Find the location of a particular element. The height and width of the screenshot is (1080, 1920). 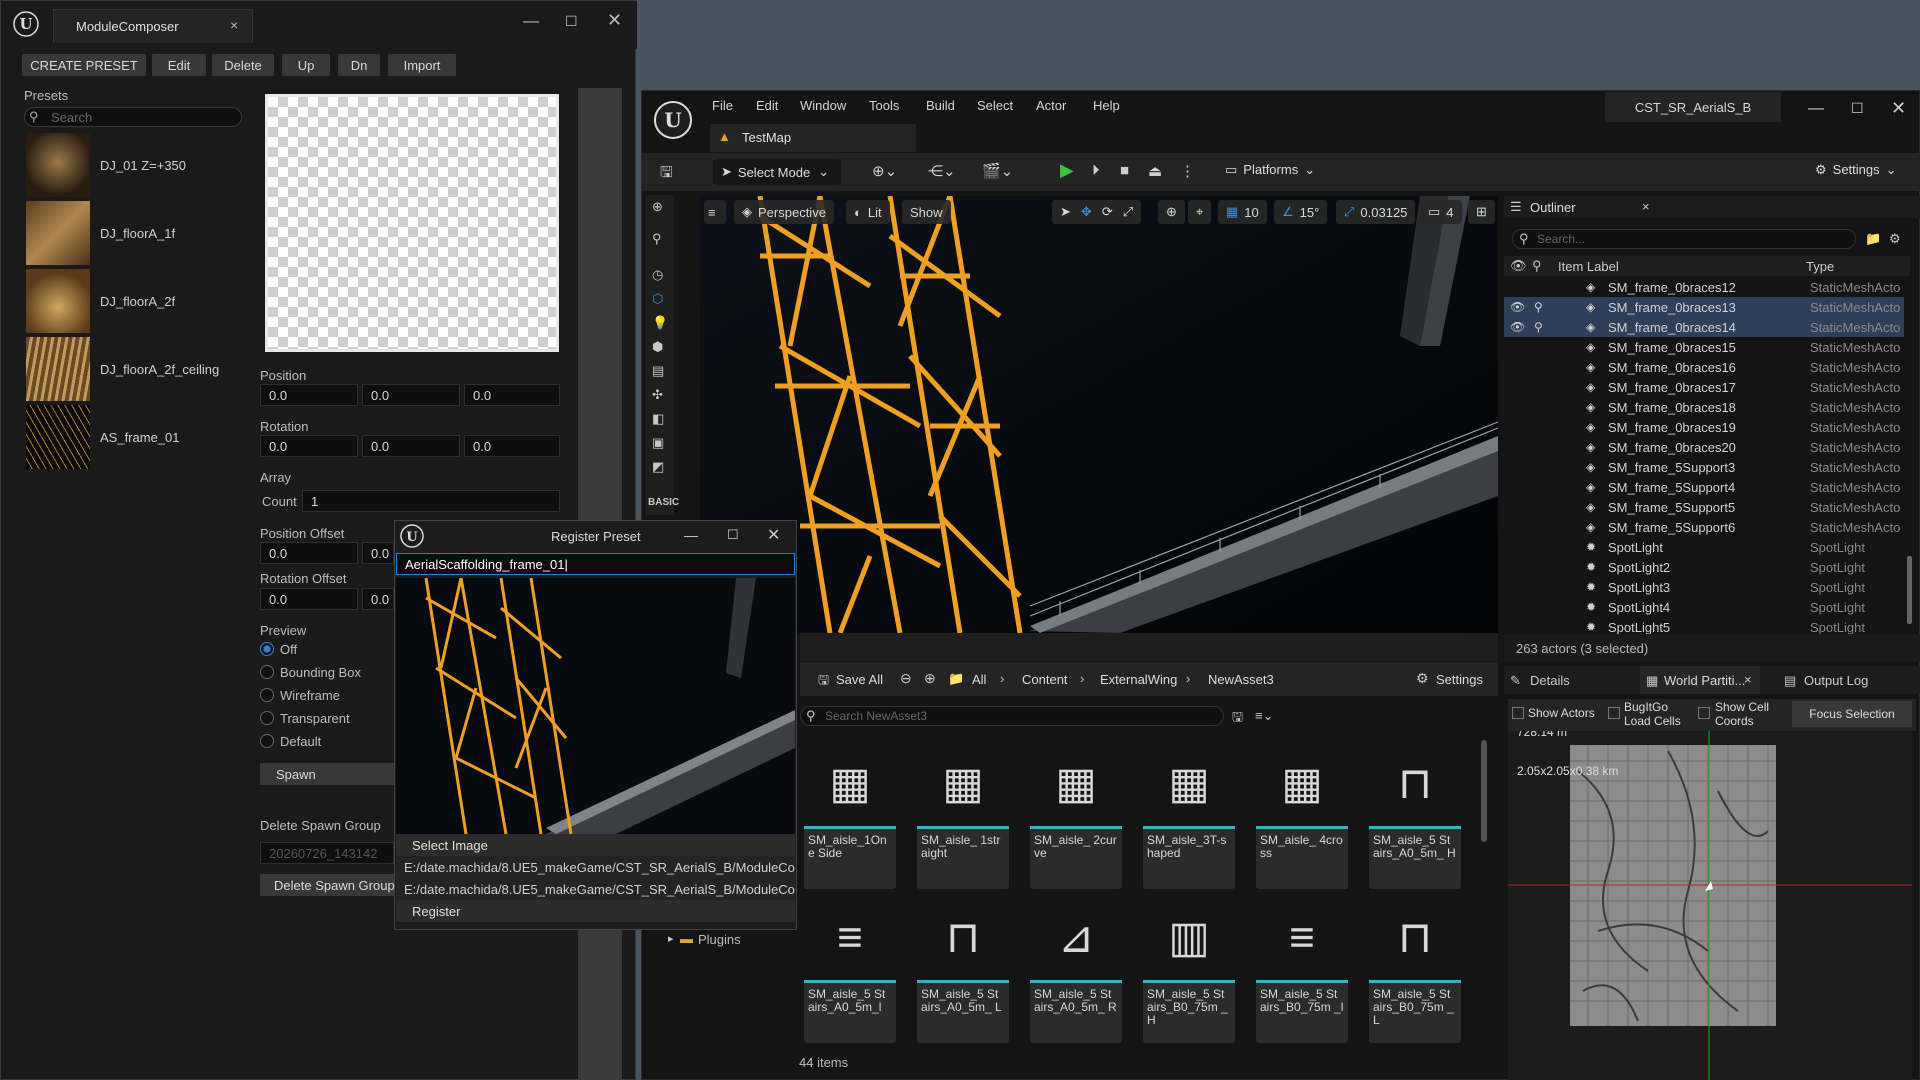

modeling-icon: ⬡ is located at coordinates (657, 299).